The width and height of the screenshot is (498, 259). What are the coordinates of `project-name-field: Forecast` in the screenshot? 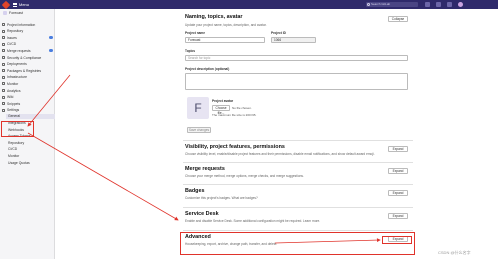 It's located at (225, 40).